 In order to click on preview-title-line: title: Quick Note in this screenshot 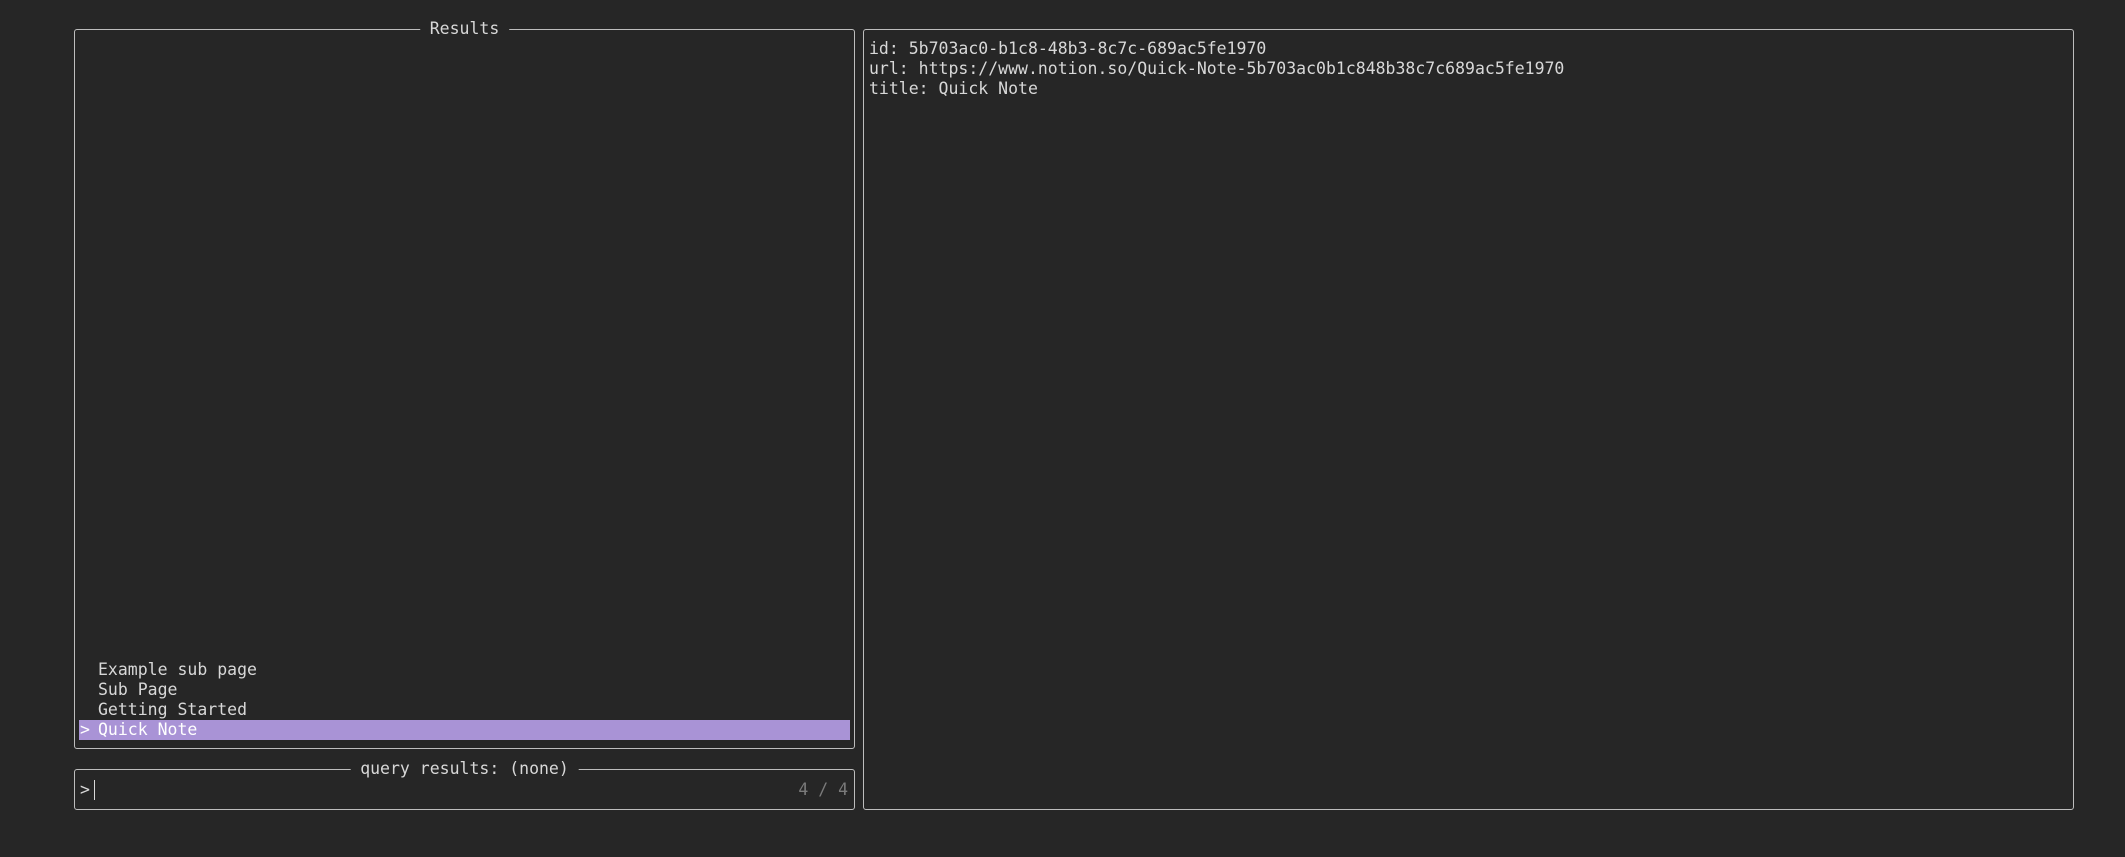, I will do `click(953, 88)`.